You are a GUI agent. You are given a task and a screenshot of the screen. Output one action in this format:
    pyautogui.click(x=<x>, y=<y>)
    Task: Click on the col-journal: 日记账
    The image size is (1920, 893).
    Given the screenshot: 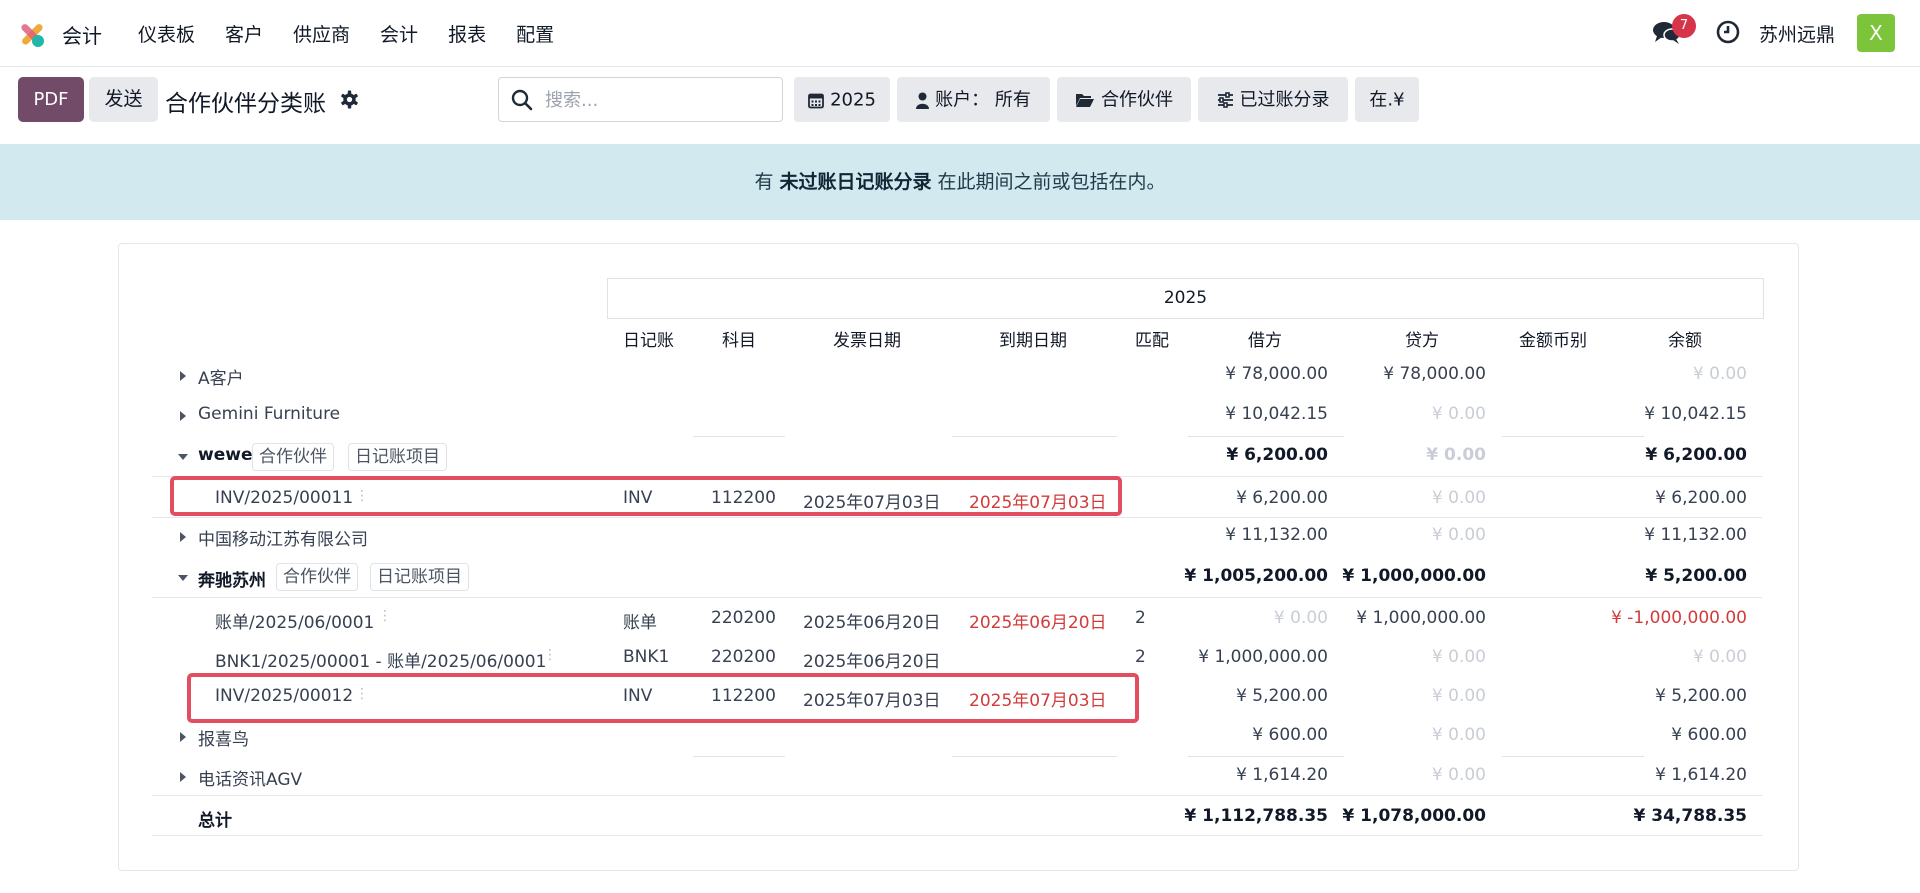 What is the action you would take?
    pyautogui.click(x=648, y=338)
    